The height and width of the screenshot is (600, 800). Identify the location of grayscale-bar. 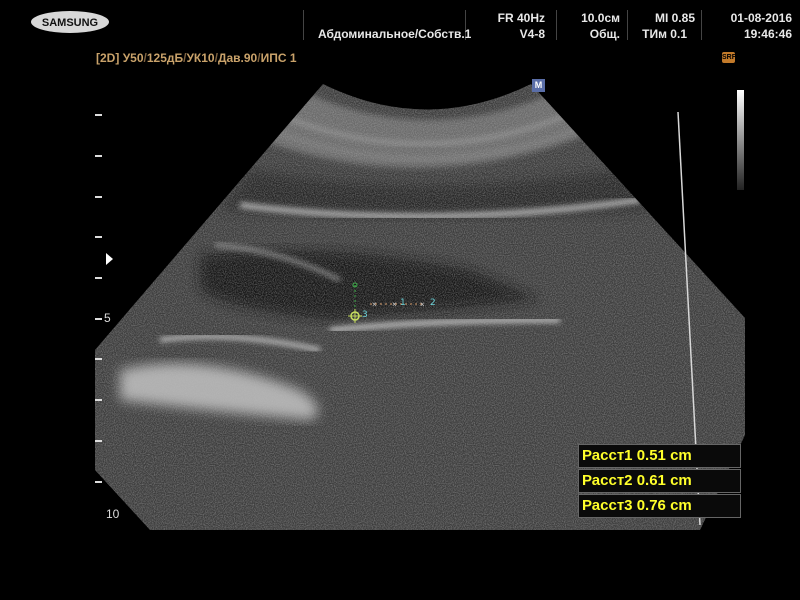
(740, 140).